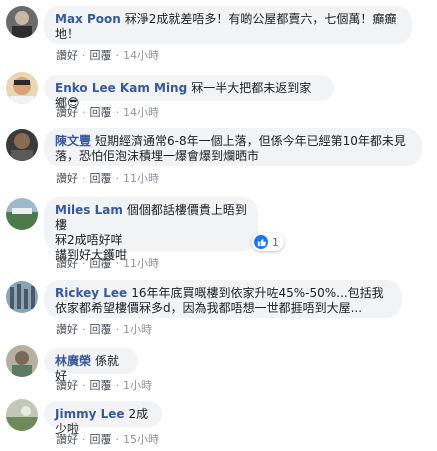  I want to click on comment-bubble: 林廣榮 係就好, so click(91, 365).